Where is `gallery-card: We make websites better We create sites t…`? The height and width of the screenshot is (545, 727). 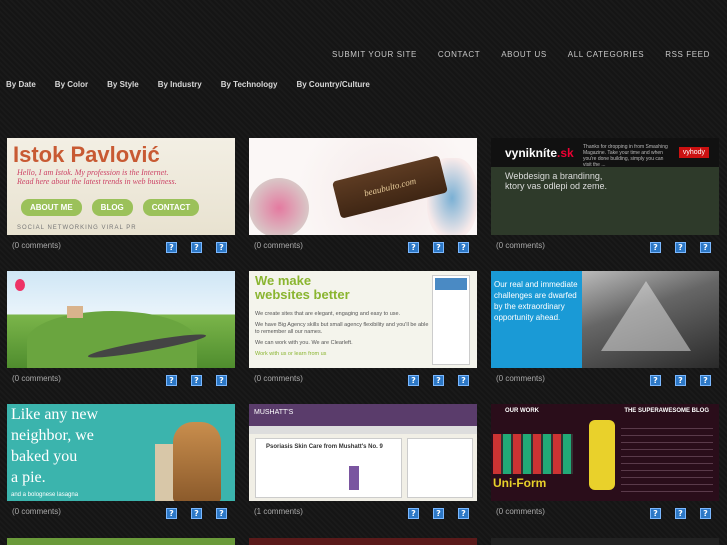
gallery-card: We make websites better We create sites t… is located at coordinates (363, 329).